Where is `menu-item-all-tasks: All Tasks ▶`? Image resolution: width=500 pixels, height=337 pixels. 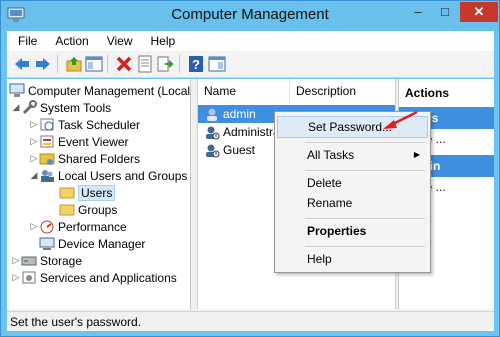 menu-item-all-tasks: All Tasks ▶ is located at coordinates (352, 155).